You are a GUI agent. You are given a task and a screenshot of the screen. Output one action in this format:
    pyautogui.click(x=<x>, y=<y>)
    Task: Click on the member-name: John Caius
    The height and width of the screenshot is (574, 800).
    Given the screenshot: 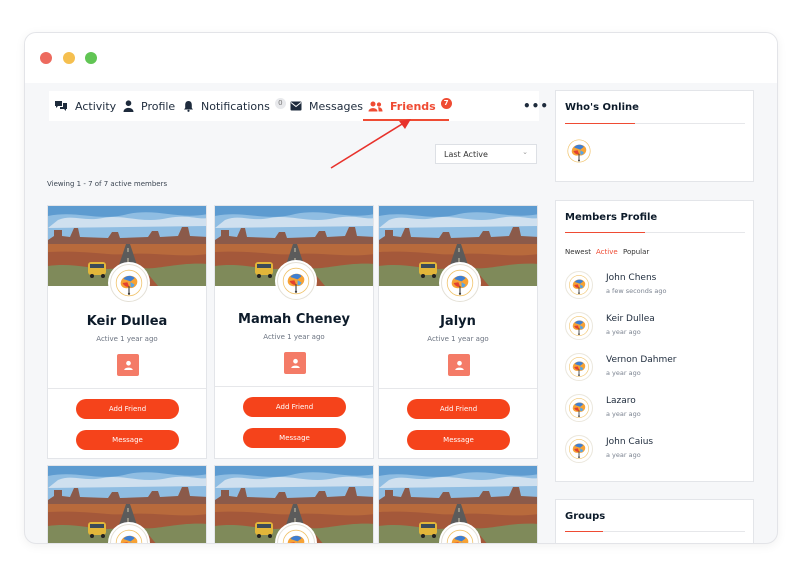 What is the action you would take?
    pyautogui.click(x=629, y=442)
    